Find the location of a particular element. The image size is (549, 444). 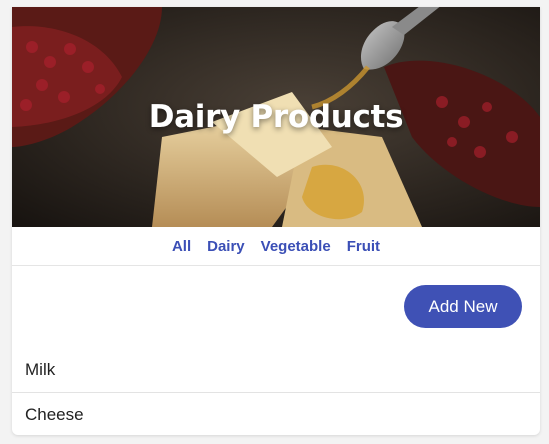

filter-all: All is located at coordinates (181, 246).